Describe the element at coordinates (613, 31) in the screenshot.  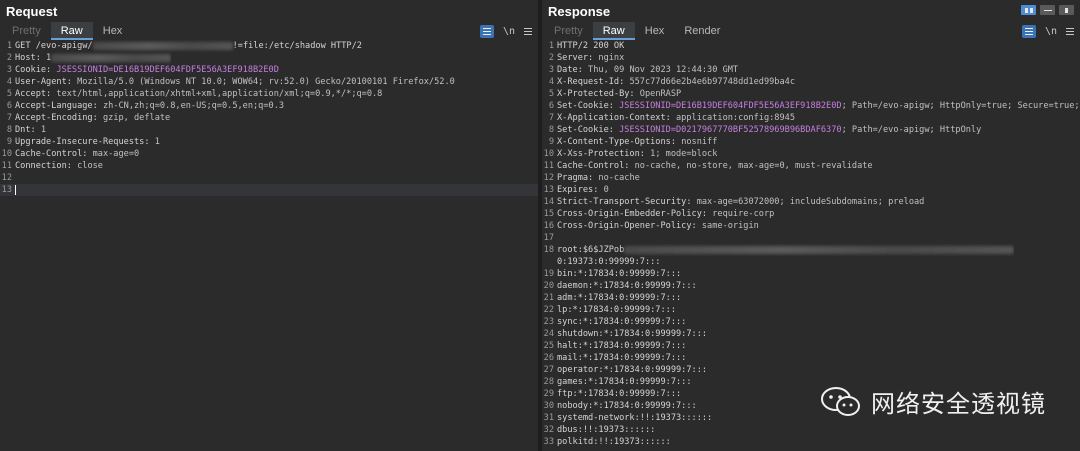
I see `response-tab-raw: Raw` at that location.